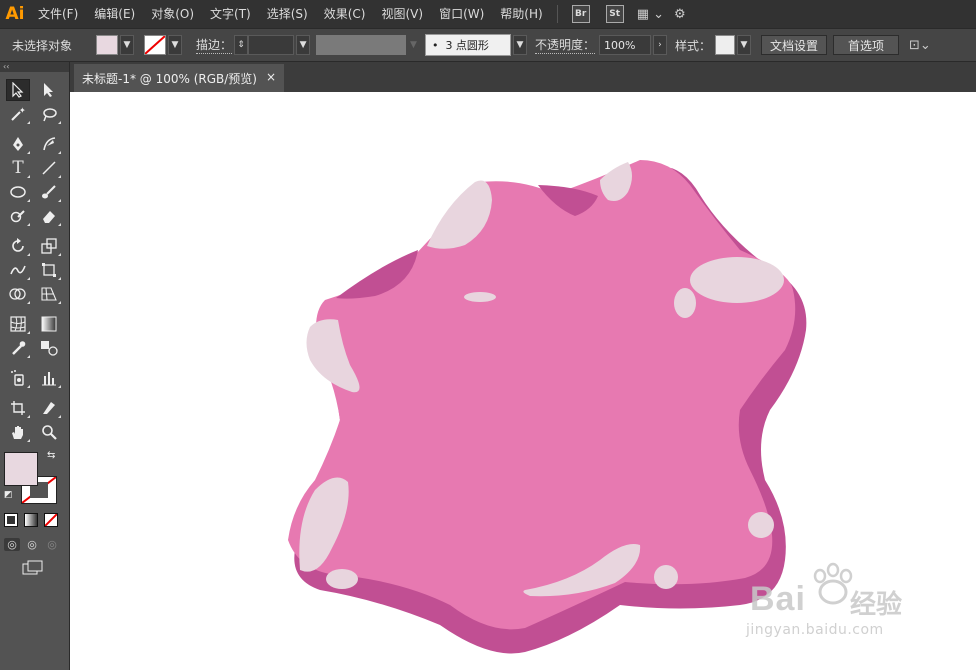  I want to click on paintbrush-tool-icon, so click(49, 192).